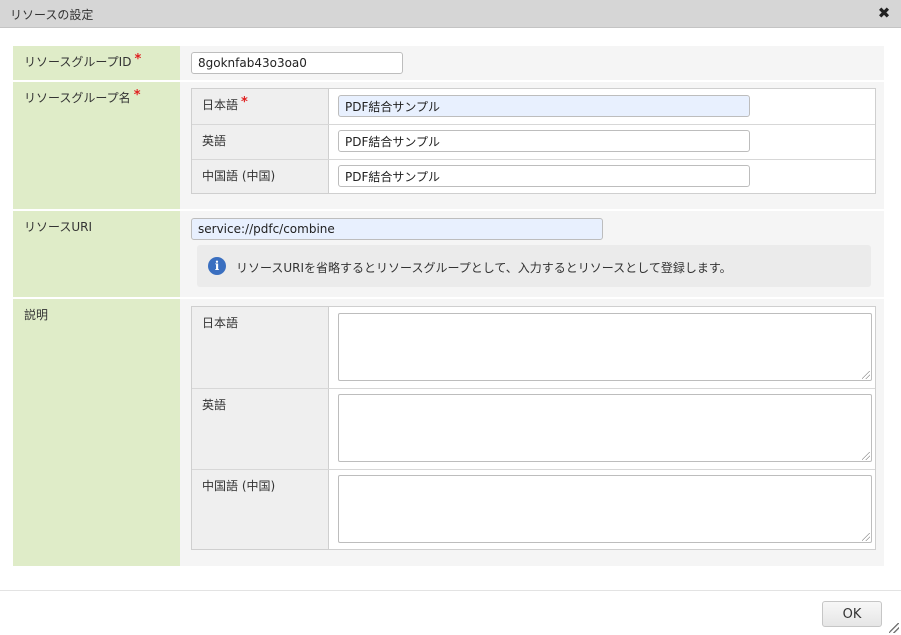 Image resolution: width=901 pixels, height=635 pixels. Describe the element at coordinates (297, 63) in the screenshot. I see `group-id-input` at that location.